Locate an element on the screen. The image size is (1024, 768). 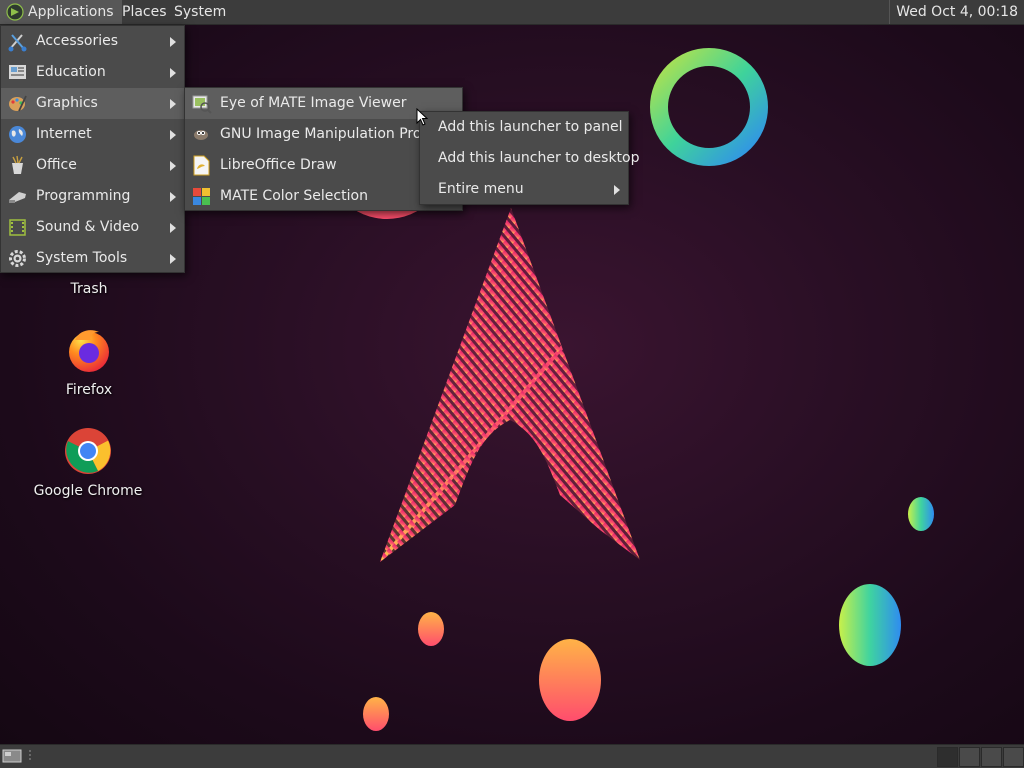
context-item-label: Add this launcher to panel is located at coordinates (530, 127).